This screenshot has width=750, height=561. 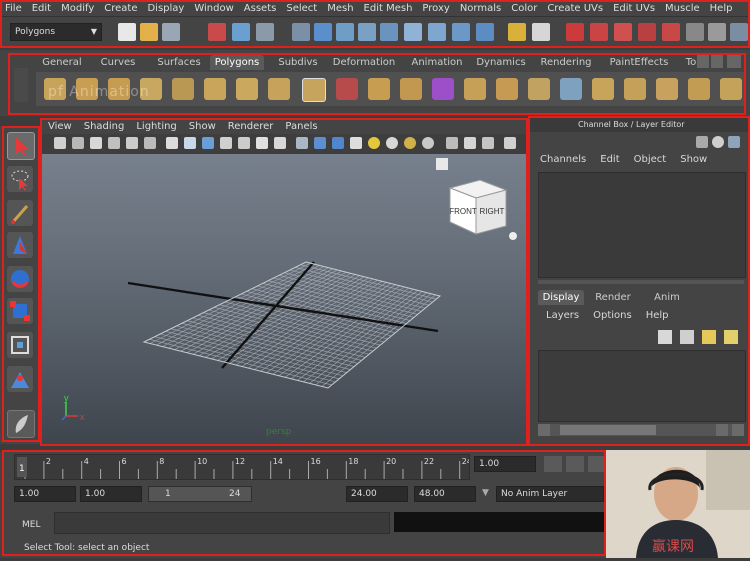 What do you see at coordinates (20, 379) in the screenshot?
I see `soft-modification-icon` at bounding box center [20, 379].